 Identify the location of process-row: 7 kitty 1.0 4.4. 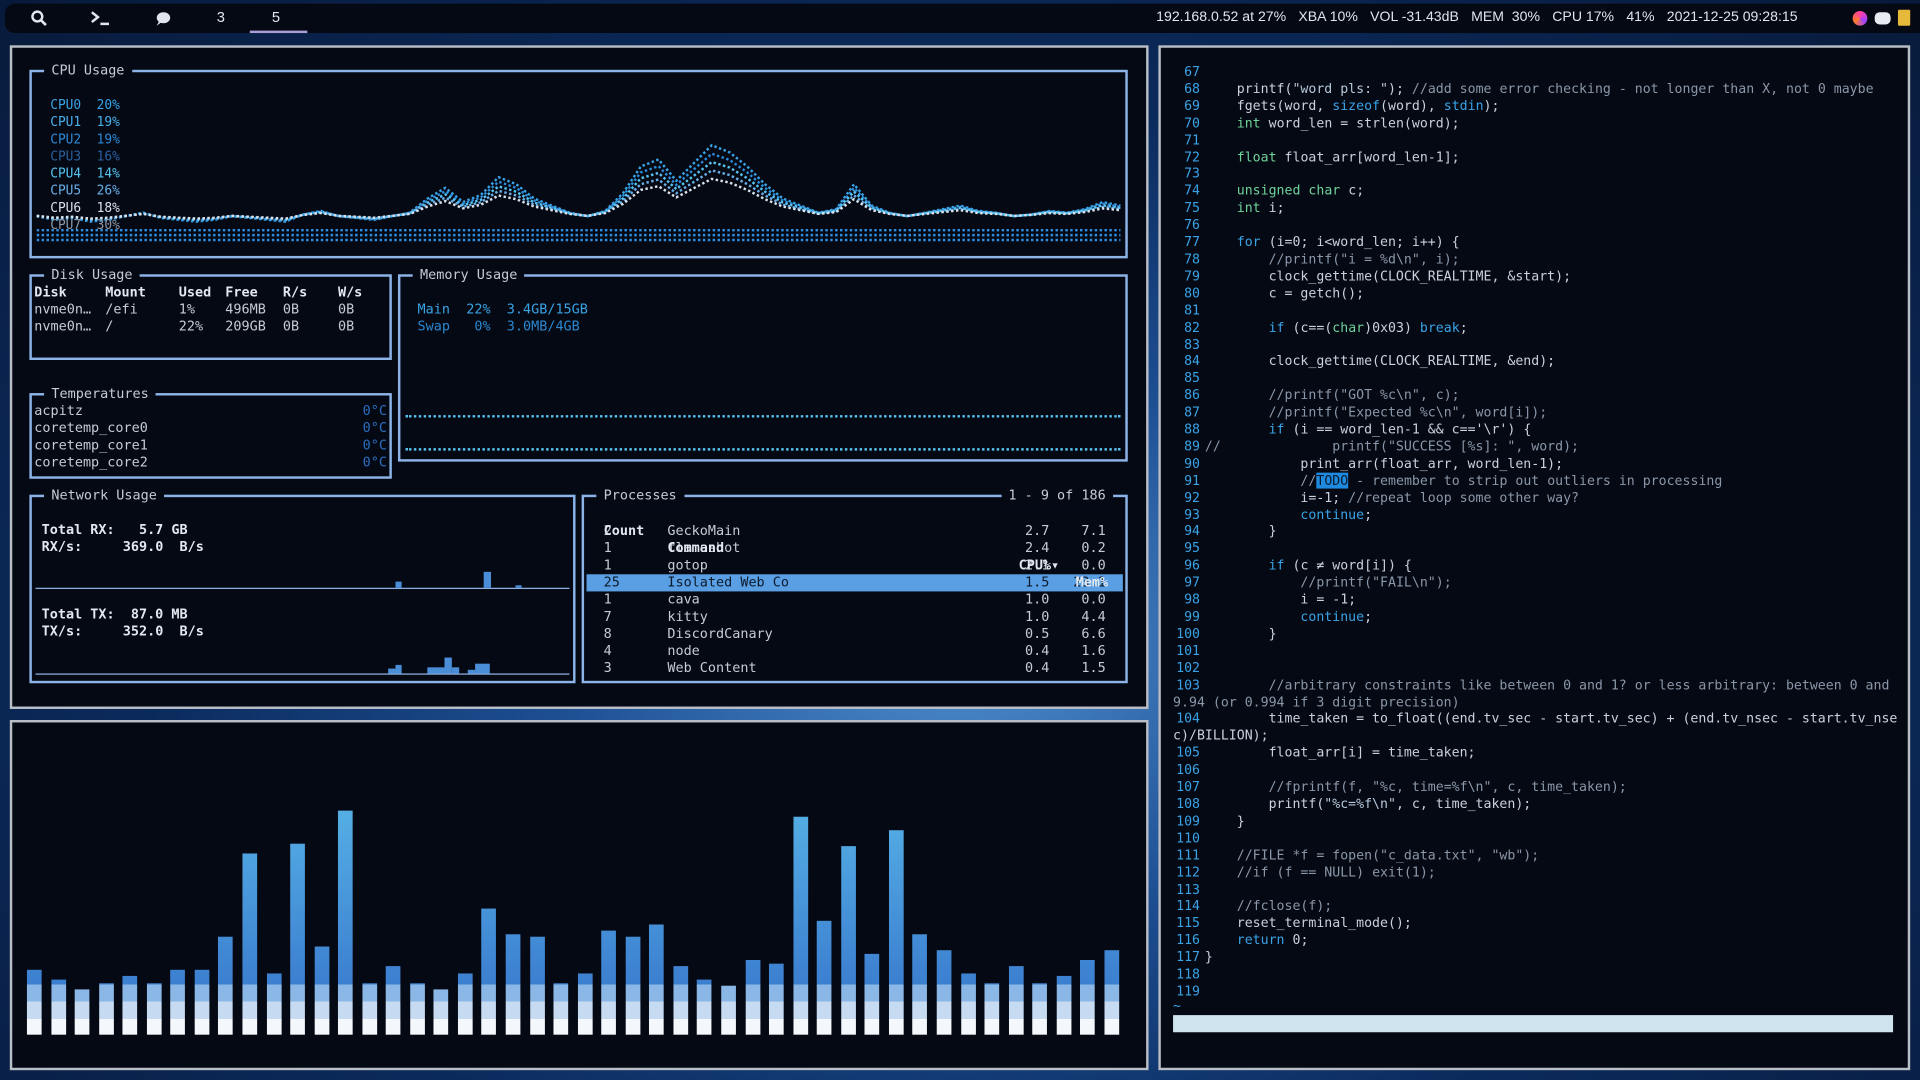
(855, 617).